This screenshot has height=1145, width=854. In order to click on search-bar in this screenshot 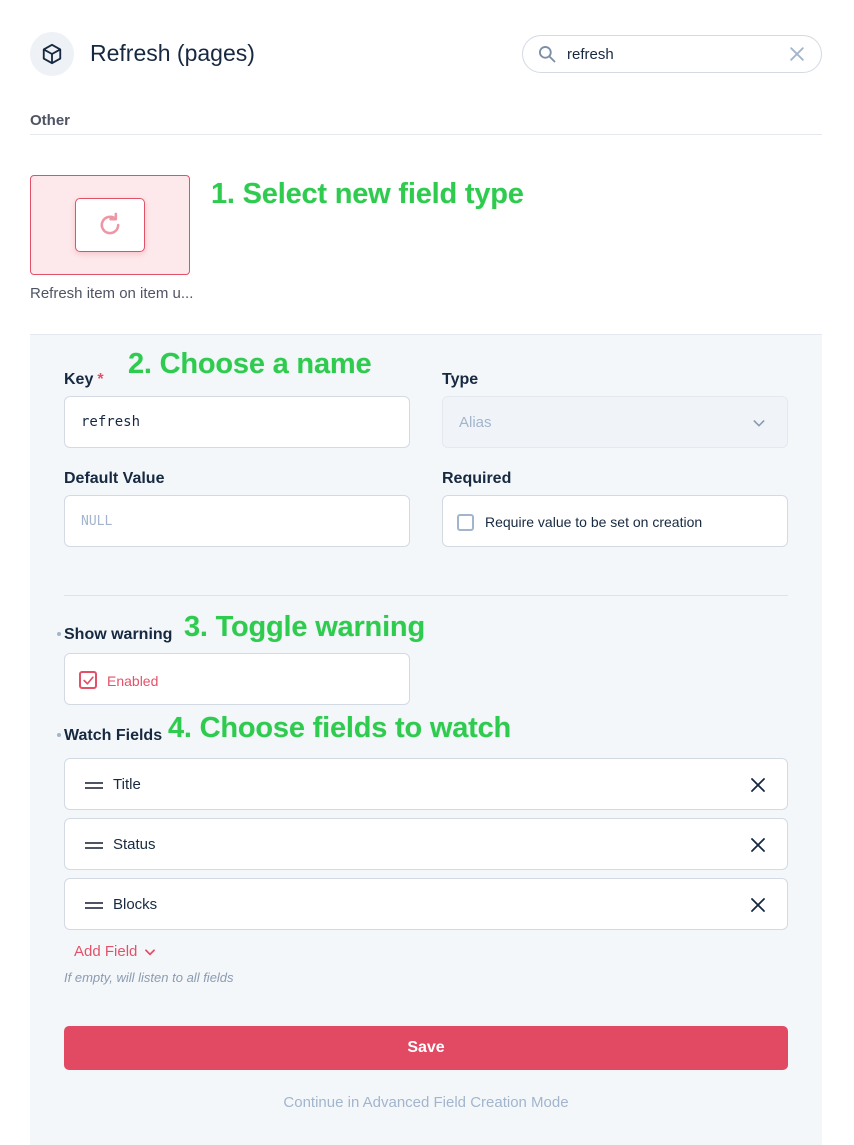, I will do `click(672, 54)`.